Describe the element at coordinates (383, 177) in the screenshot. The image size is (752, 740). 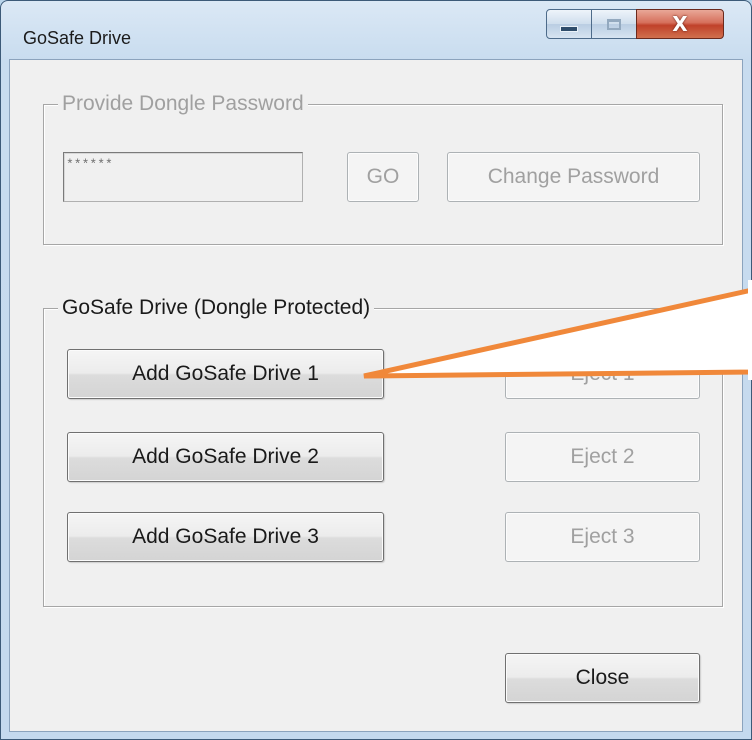
I see `go-button: GO` at that location.